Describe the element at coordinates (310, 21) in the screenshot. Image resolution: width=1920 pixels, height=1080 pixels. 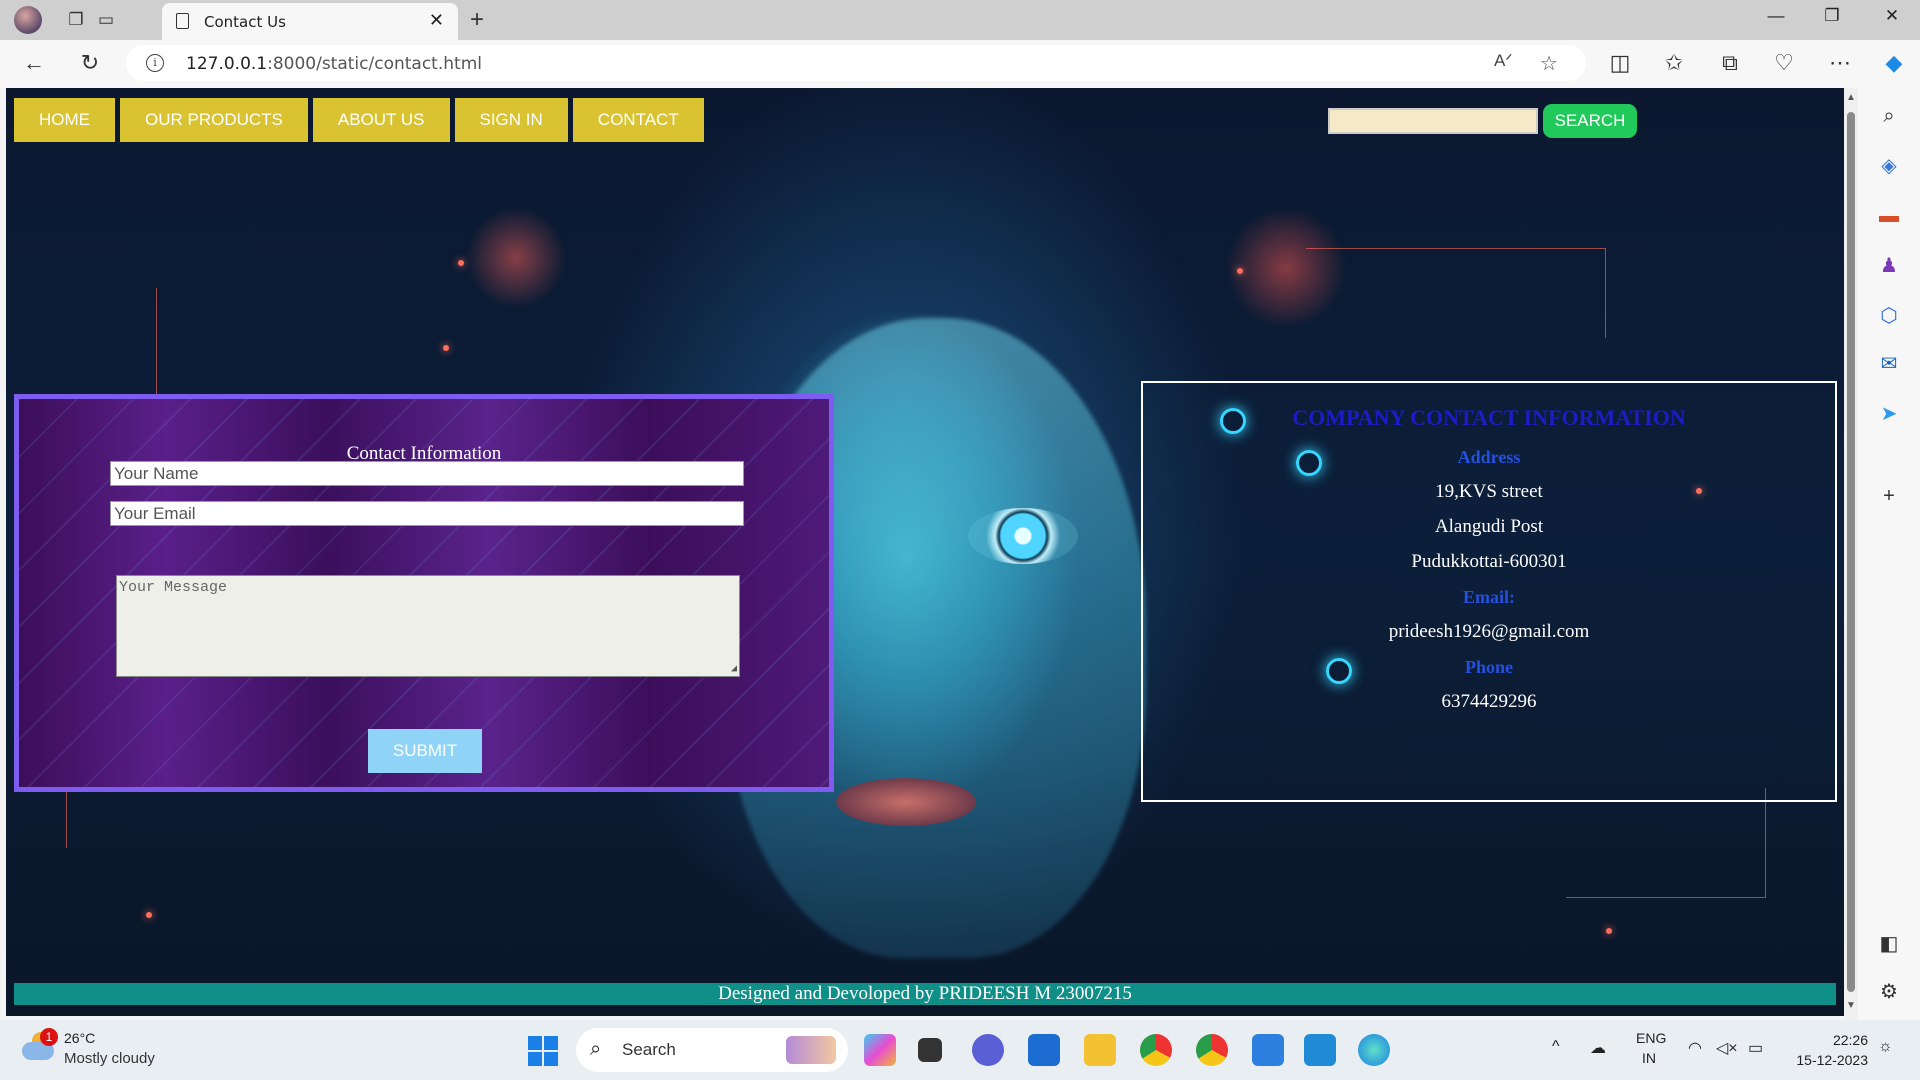
I see `tab-contact-us: Contact Us ✕` at that location.